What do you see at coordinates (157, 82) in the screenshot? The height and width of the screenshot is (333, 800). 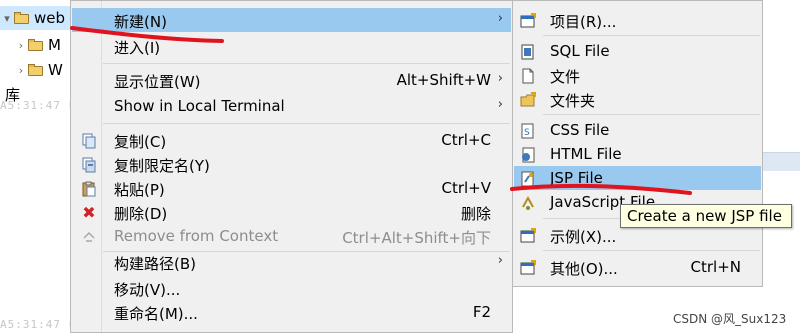 I see `menu-item-label: 显示位置(W)` at bounding box center [157, 82].